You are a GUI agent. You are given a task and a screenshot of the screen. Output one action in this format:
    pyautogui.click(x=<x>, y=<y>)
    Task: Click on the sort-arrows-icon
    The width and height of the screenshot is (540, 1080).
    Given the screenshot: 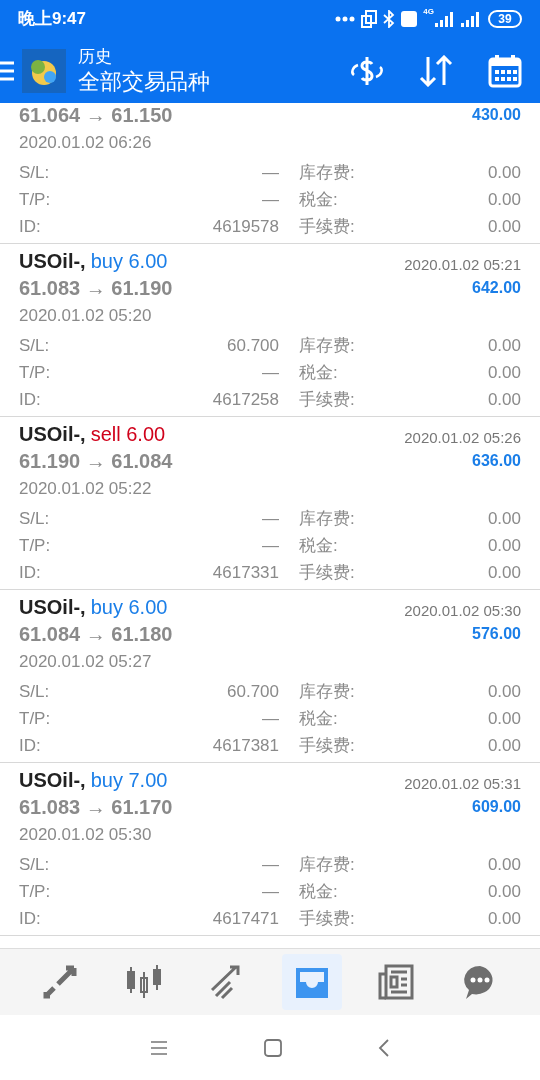 What is the action you would take?
    pyautogui.click(x=436, y=70)
    